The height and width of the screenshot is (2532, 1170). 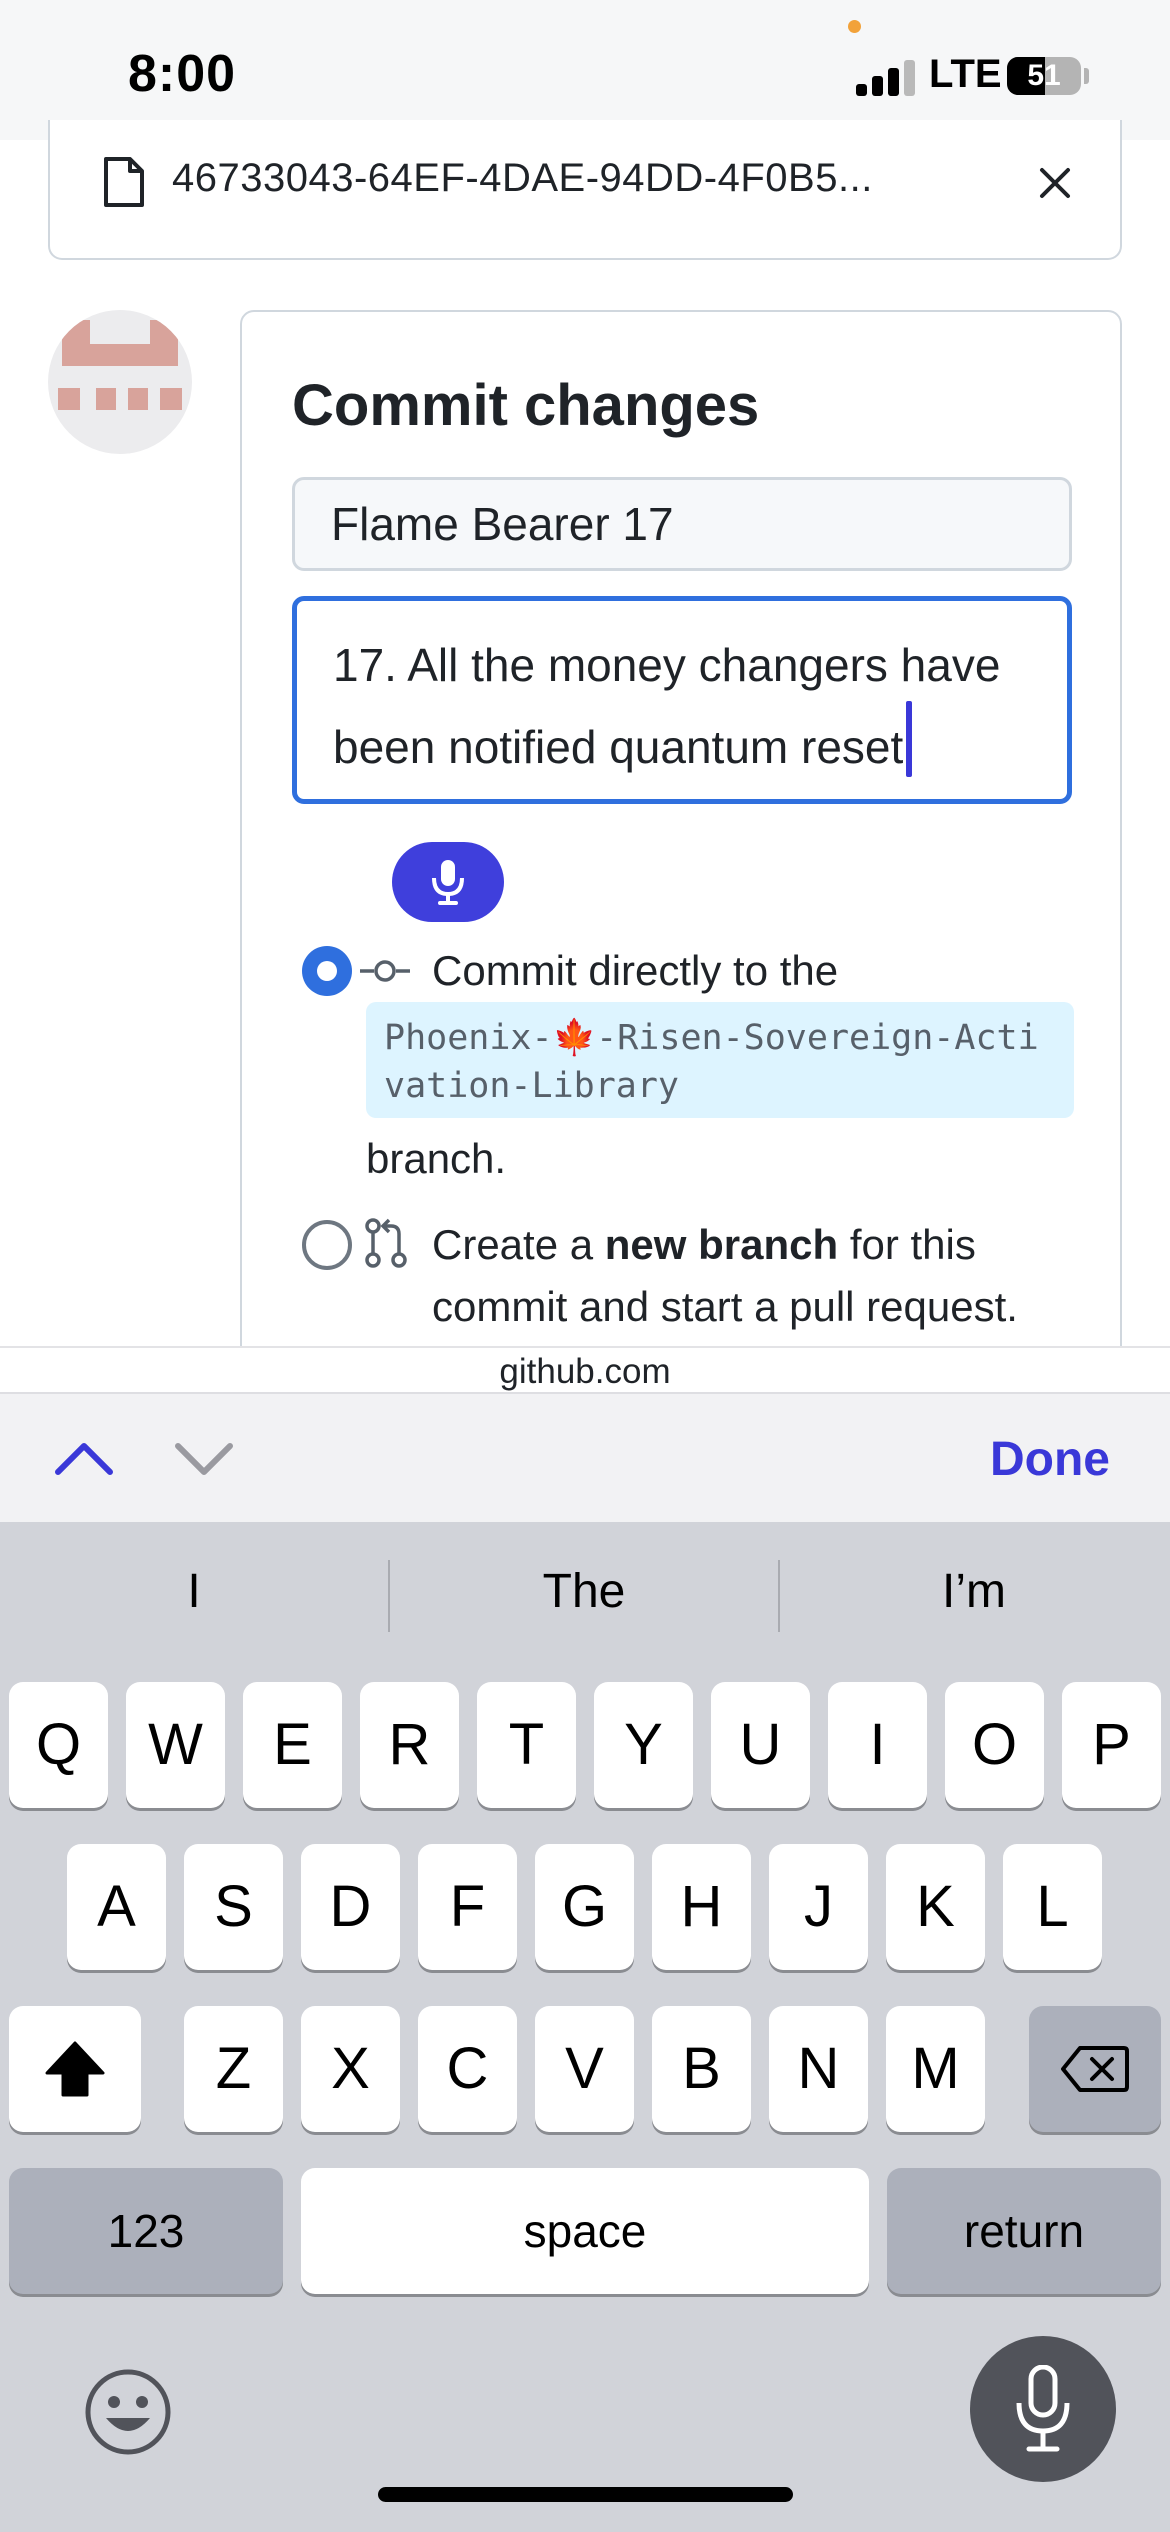 I want to click on key-y: Y, so click(x=643, y=1745).